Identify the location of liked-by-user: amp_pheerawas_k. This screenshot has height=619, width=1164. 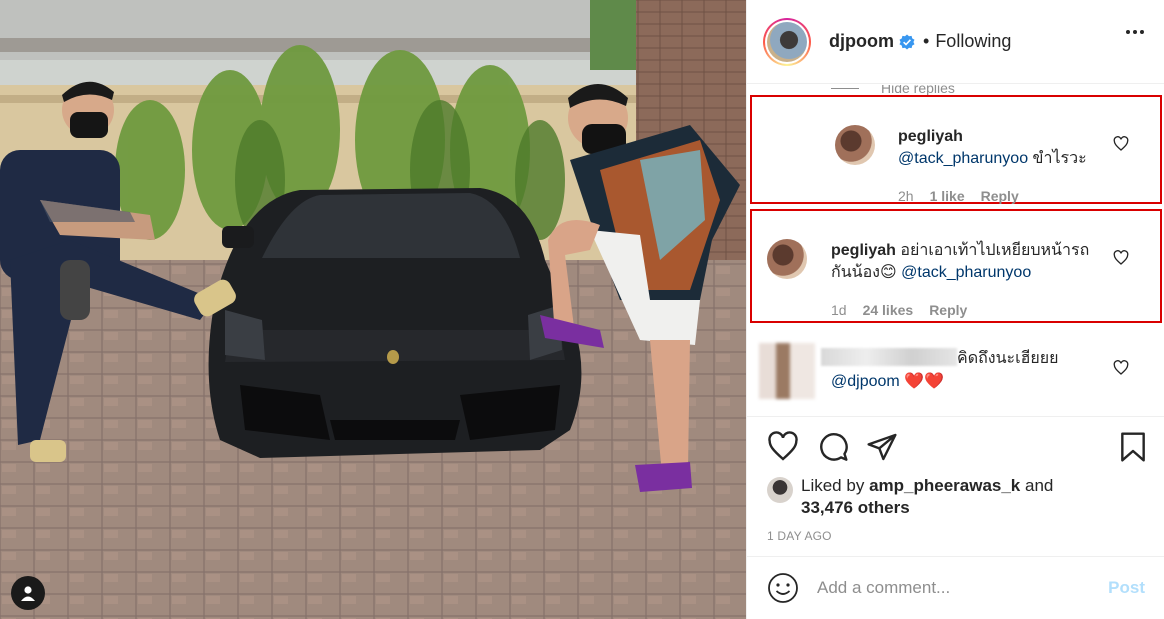
(944, 485).